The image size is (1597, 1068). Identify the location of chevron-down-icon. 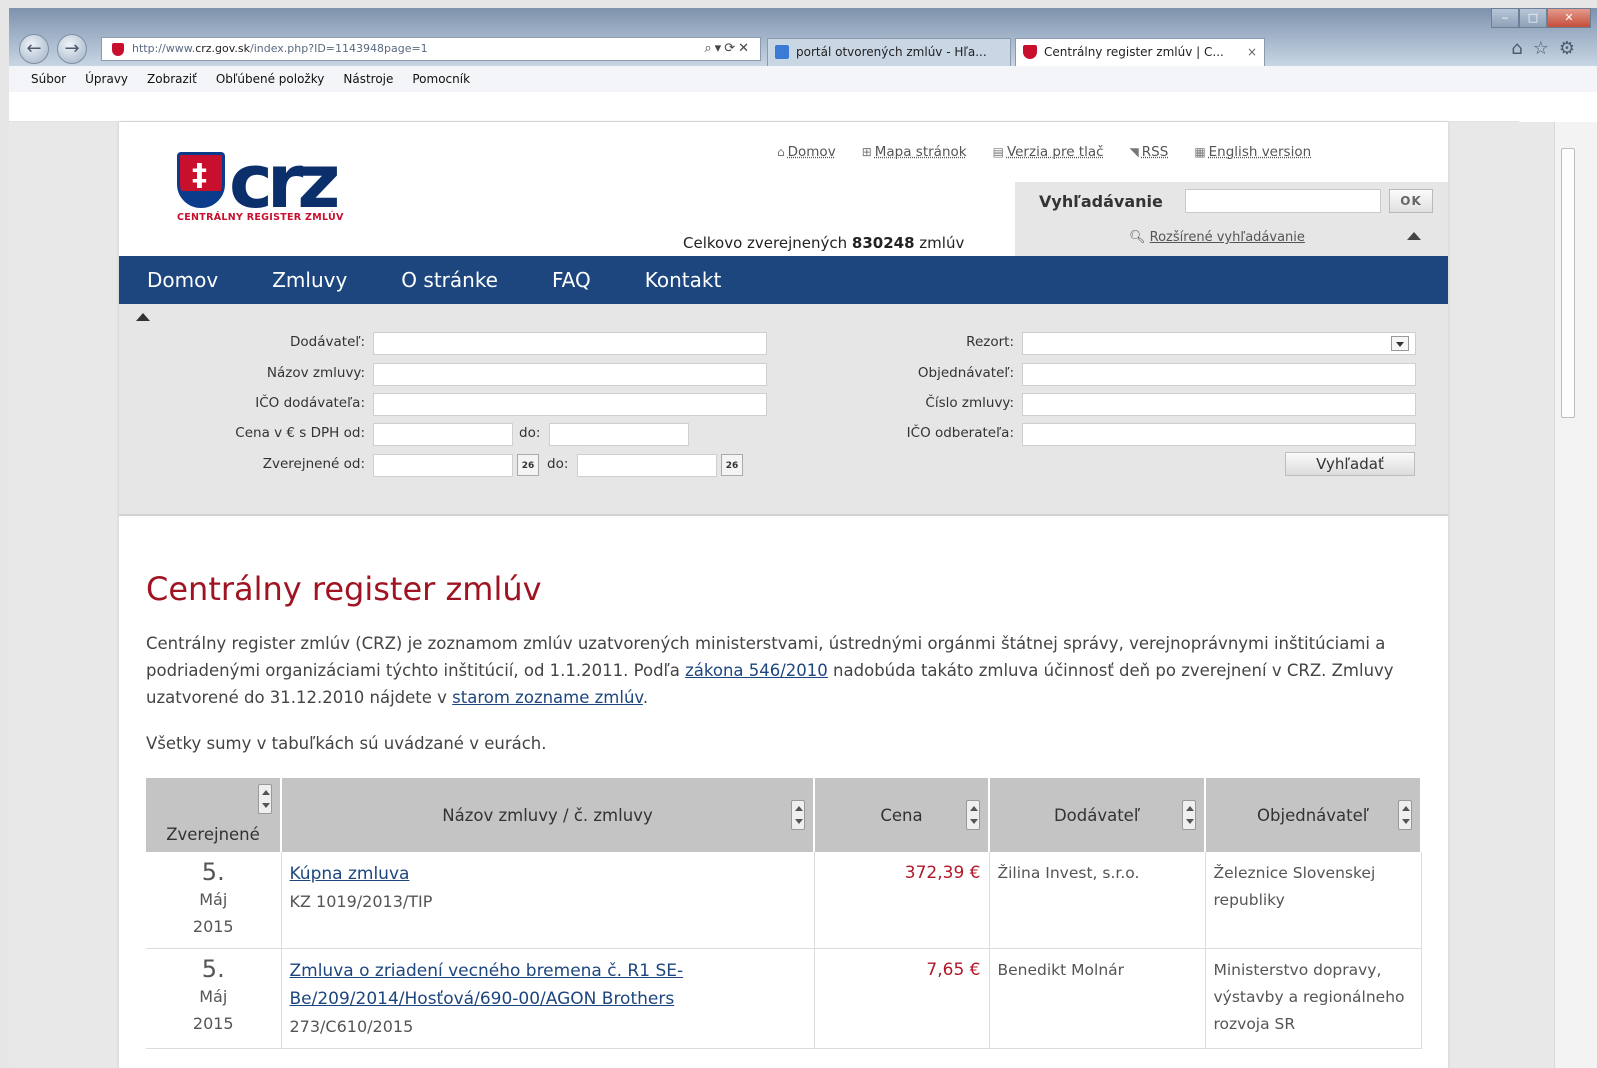
(1400, 343).